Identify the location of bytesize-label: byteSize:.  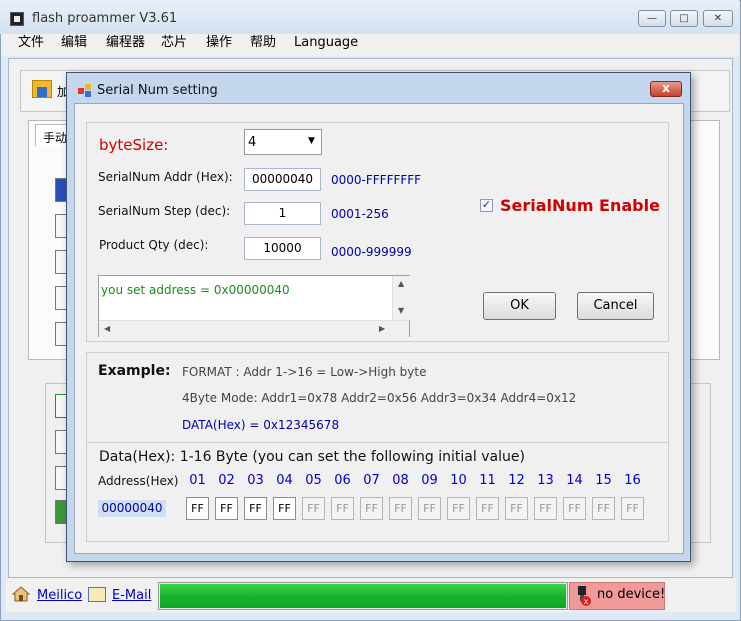
(134, 145).